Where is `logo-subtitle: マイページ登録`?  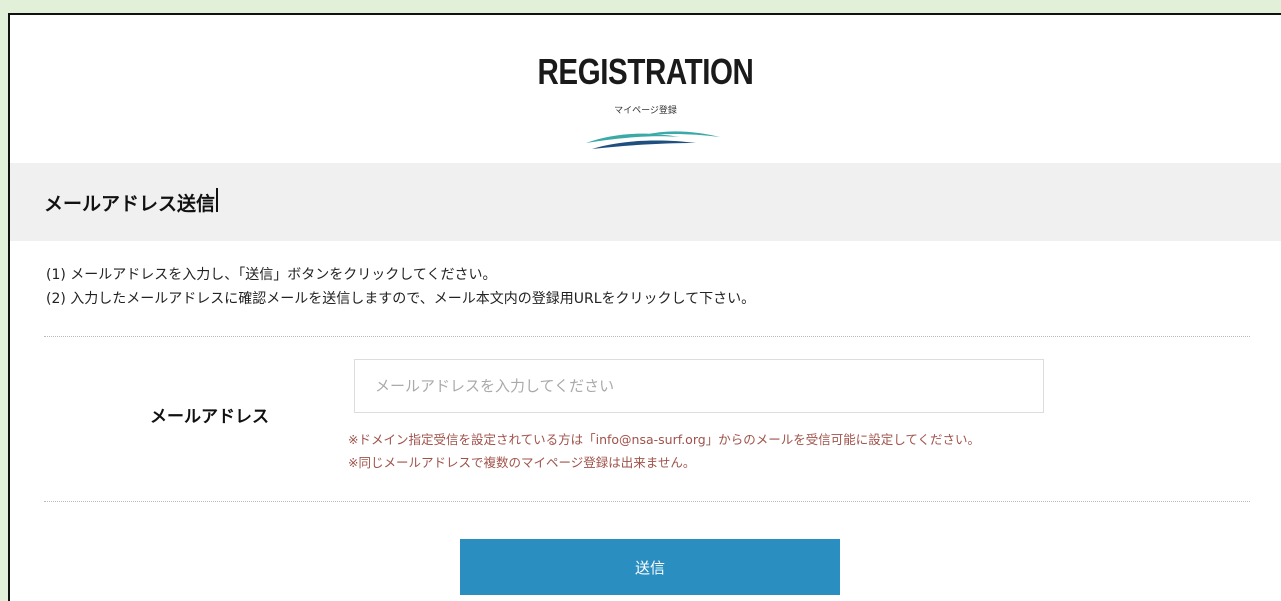
logo-subtitle: マイページ登録 is located at coordinates (645, 111).